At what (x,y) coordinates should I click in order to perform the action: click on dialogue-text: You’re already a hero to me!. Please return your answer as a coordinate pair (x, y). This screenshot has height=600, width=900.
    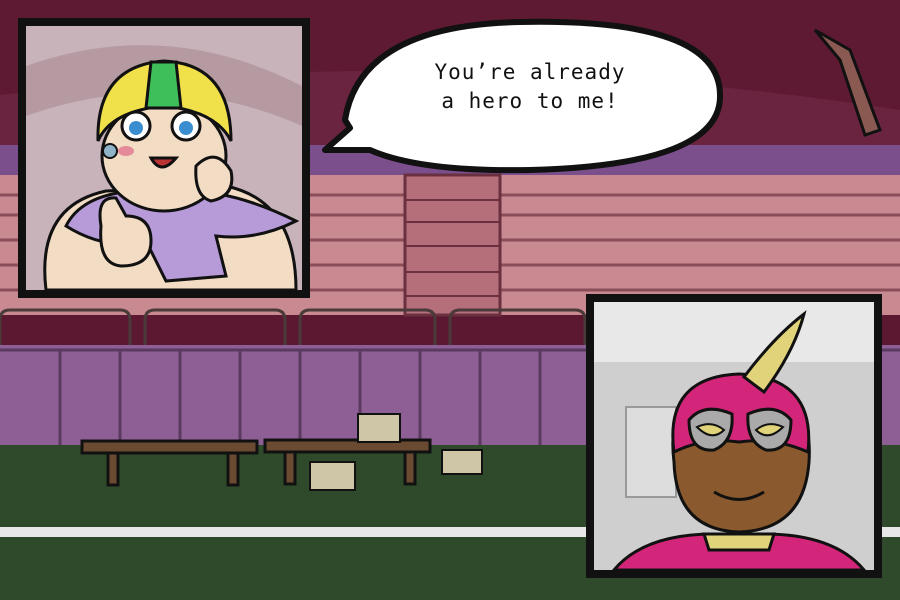
    Looking at the image, I should click on (530, 86).